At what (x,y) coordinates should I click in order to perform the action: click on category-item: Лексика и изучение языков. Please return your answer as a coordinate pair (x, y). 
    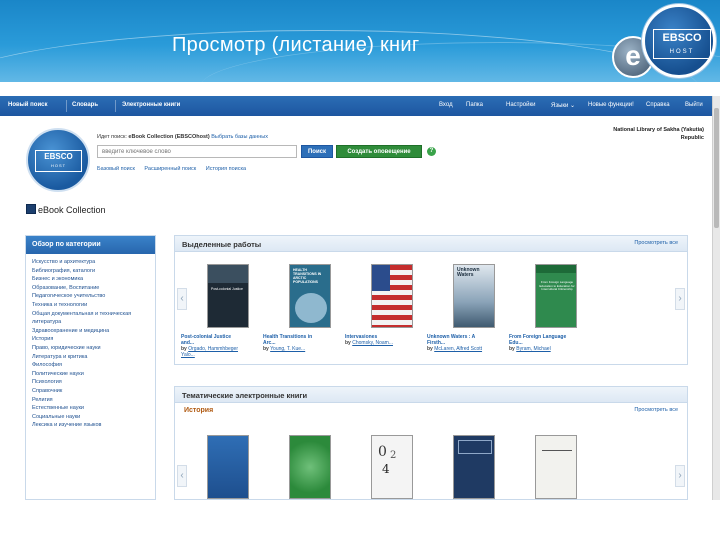
    Looking at the image, I should click on (90, 425).